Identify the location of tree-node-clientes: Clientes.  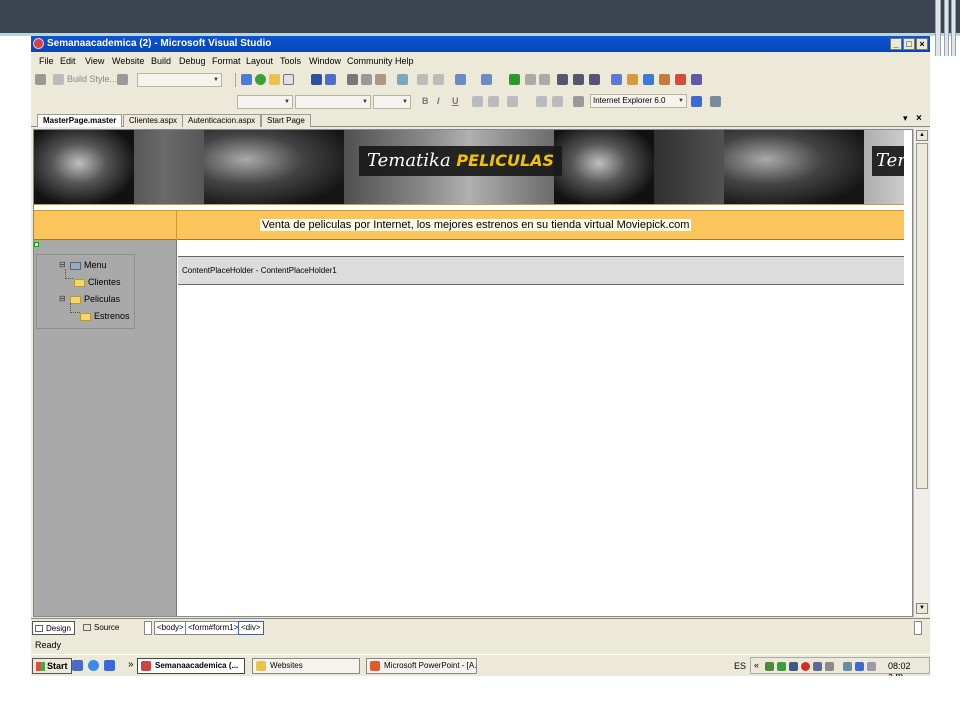
(97, 282).